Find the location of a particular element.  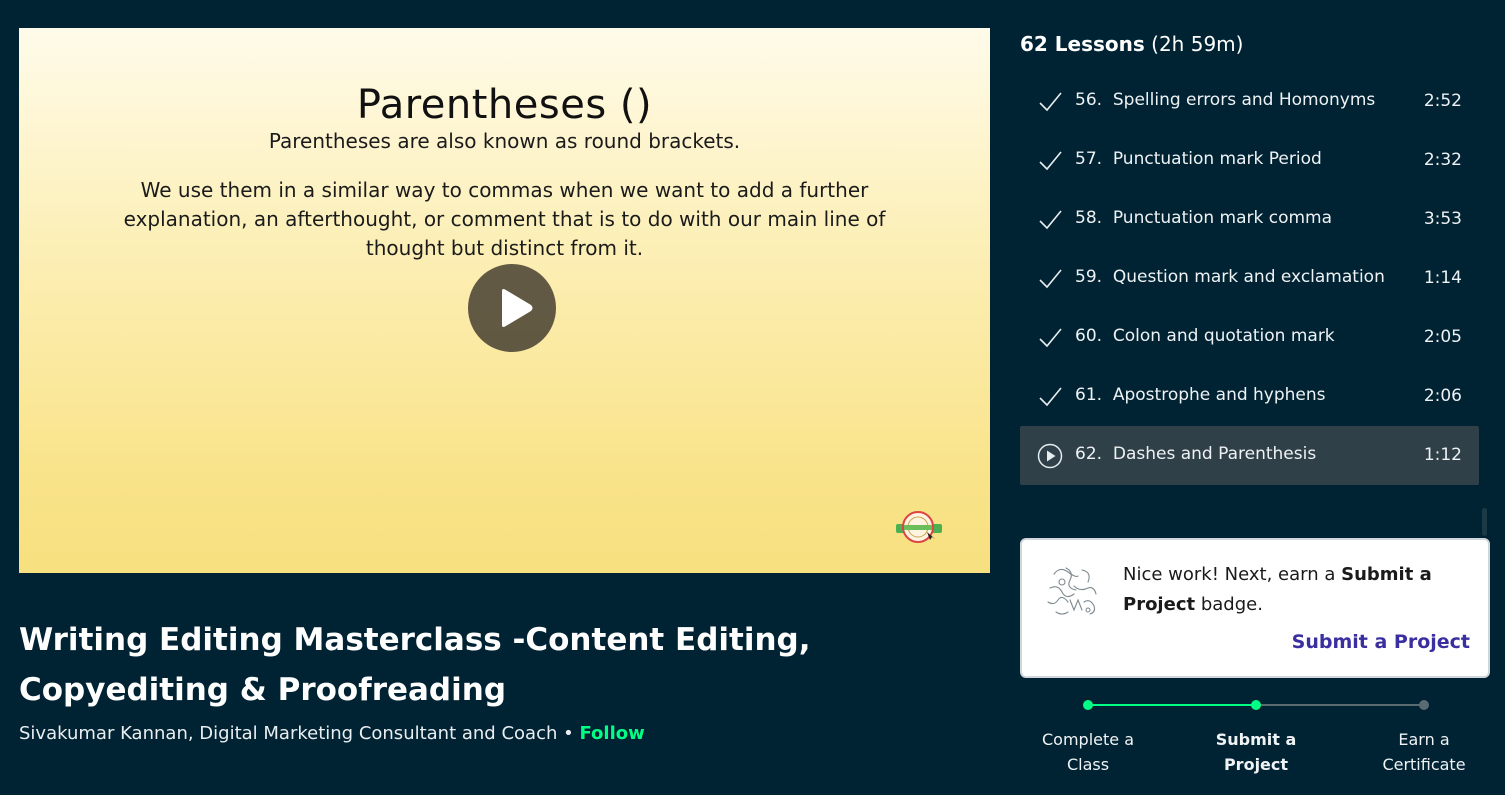

lessons-duration: (2h 59m) is located at coordinates (1197, 44).